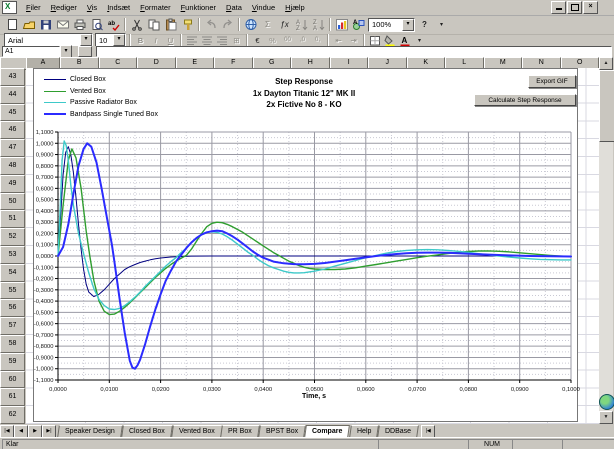 This screenshot has height=449, width=614. What do you see at coordinates (287, 40) in the screenshot?
I see `comma-style-button: 00` at bounding box center [287, 40].